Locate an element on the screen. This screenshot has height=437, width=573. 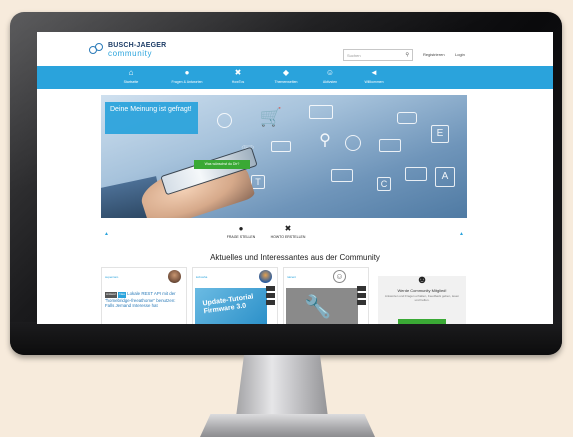
card-author: ralcent is located at coordinates (292, 277).